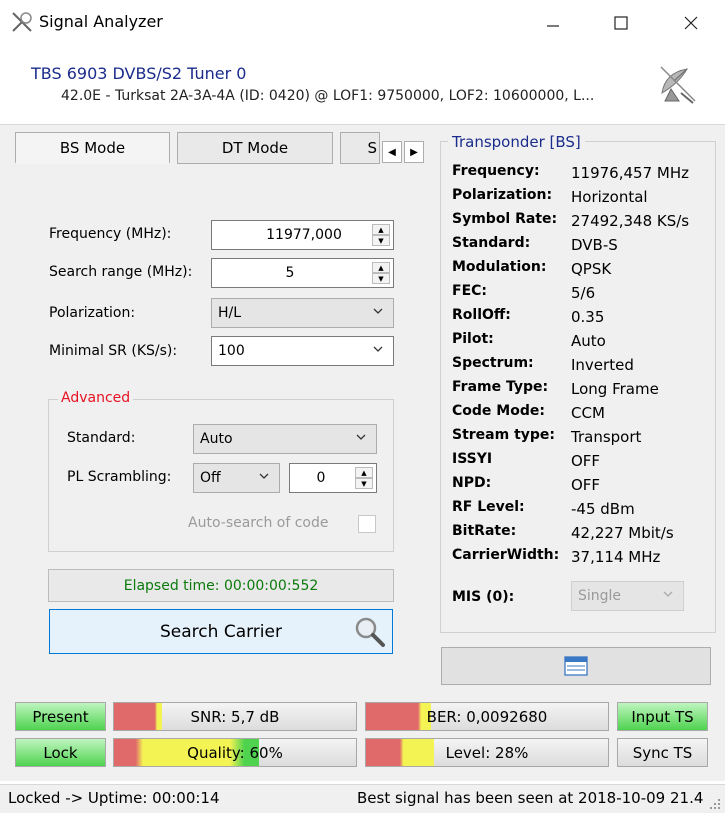 This screenshot has height=814, width=725. Describe the element at coordinates (553, 23) in the screenshot. I see `minimize-button` at that location.